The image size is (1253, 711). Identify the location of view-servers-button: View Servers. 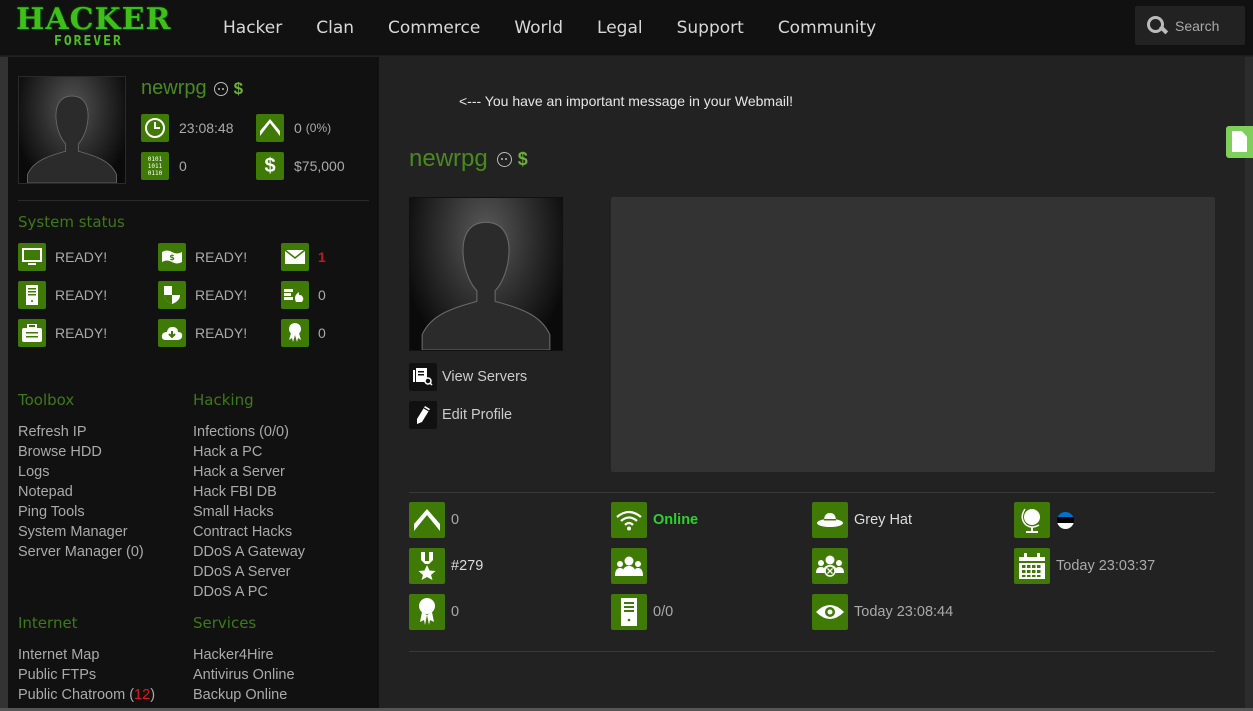
(468, 377).